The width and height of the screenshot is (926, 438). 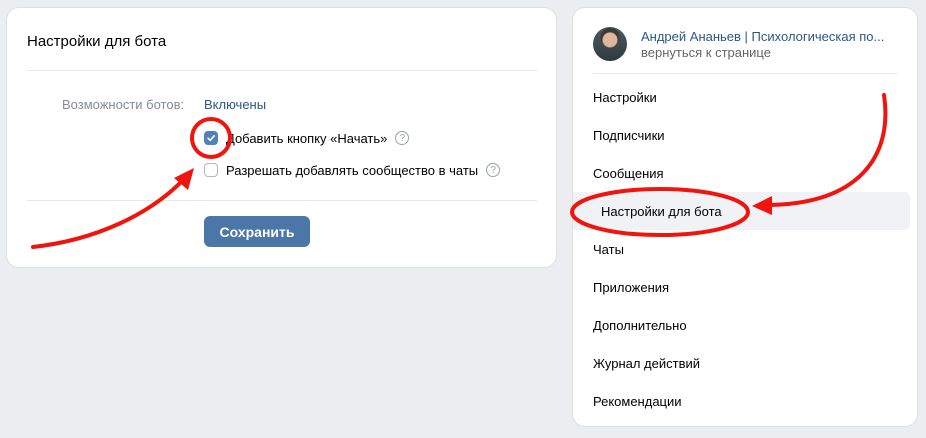 I want to click on start-button-option: Добавить кнопку «Начать» ?, so click(x=307, y=138).